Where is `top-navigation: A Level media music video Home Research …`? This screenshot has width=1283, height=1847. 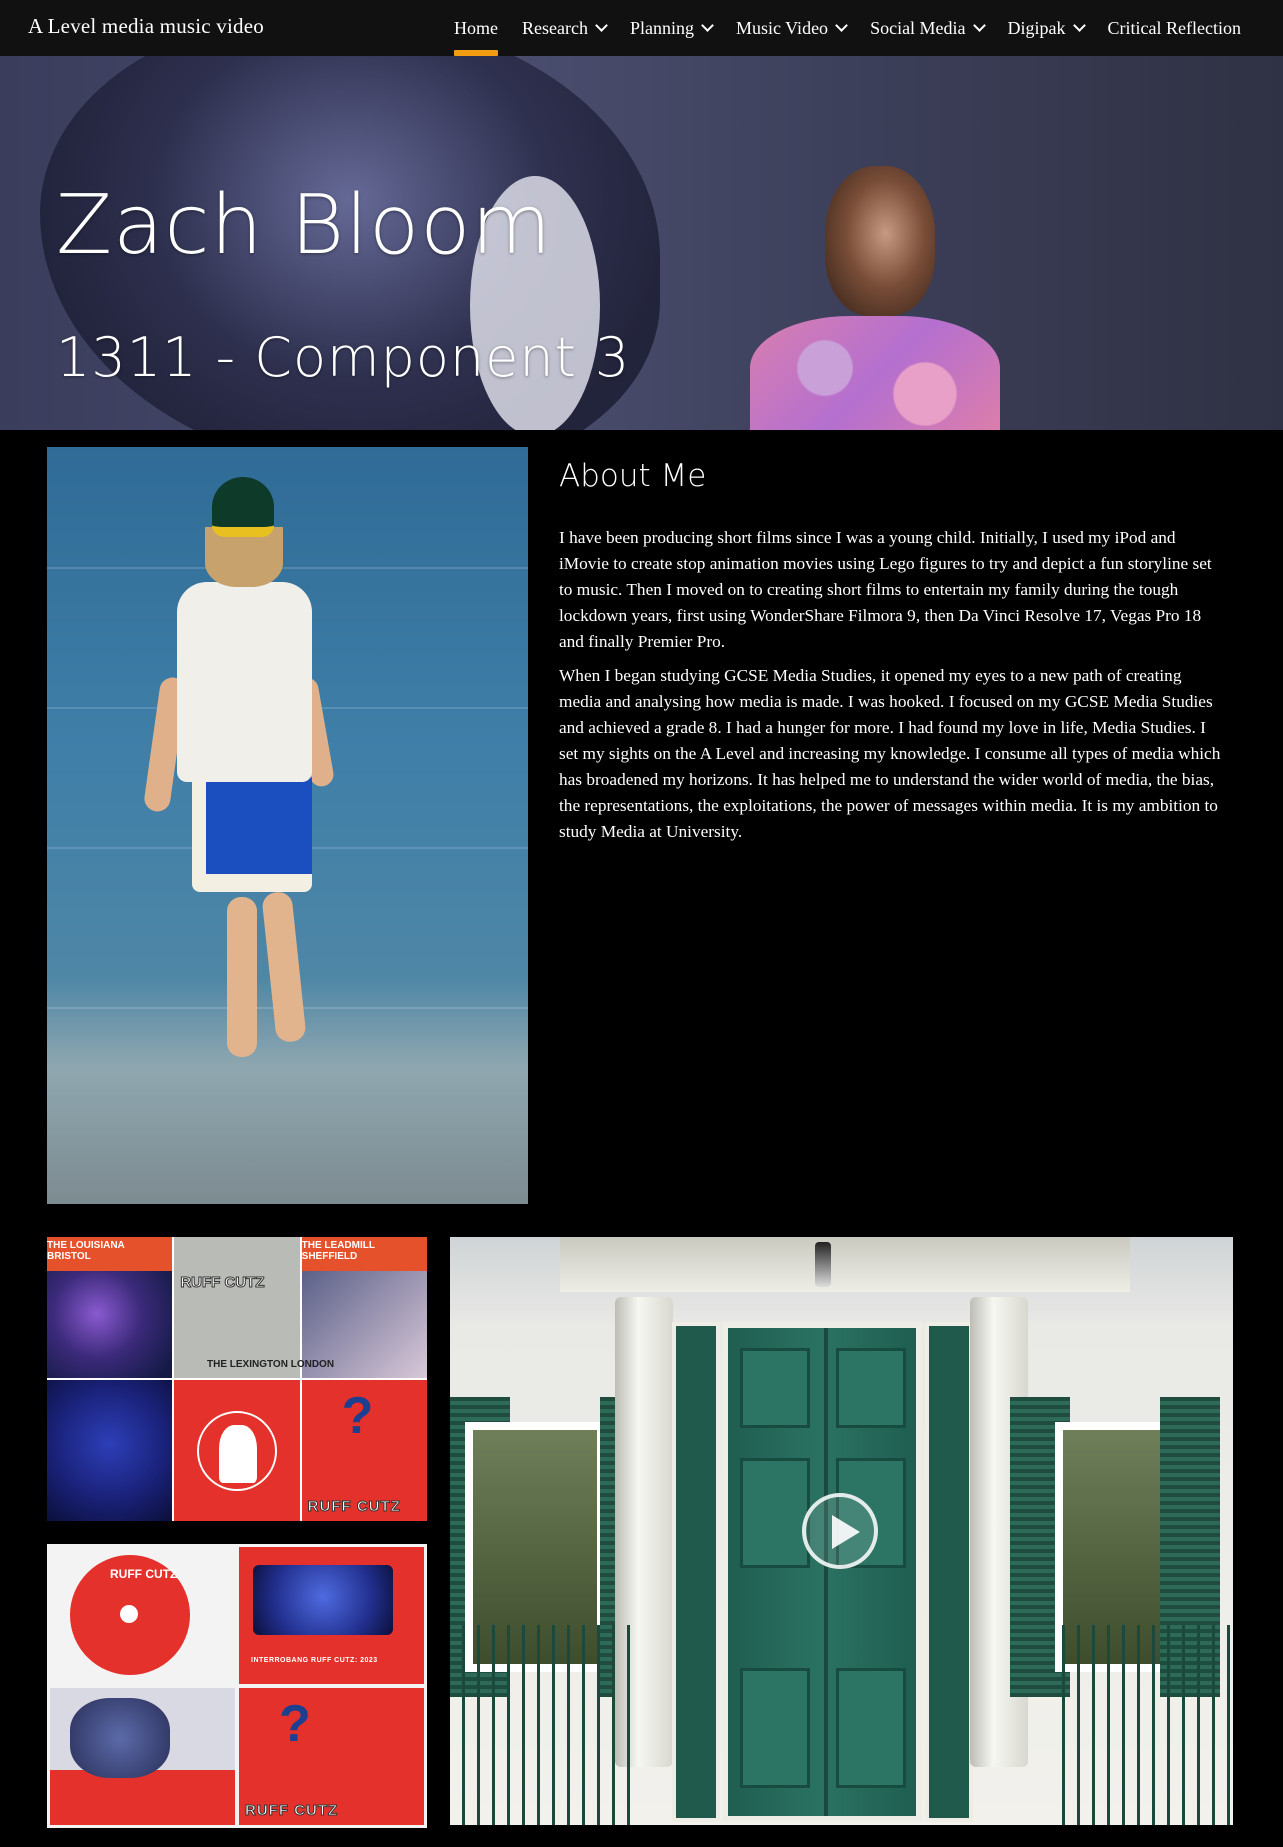
top-navigation: A Level media music video Home Research … is located at coordinates (641, 28).